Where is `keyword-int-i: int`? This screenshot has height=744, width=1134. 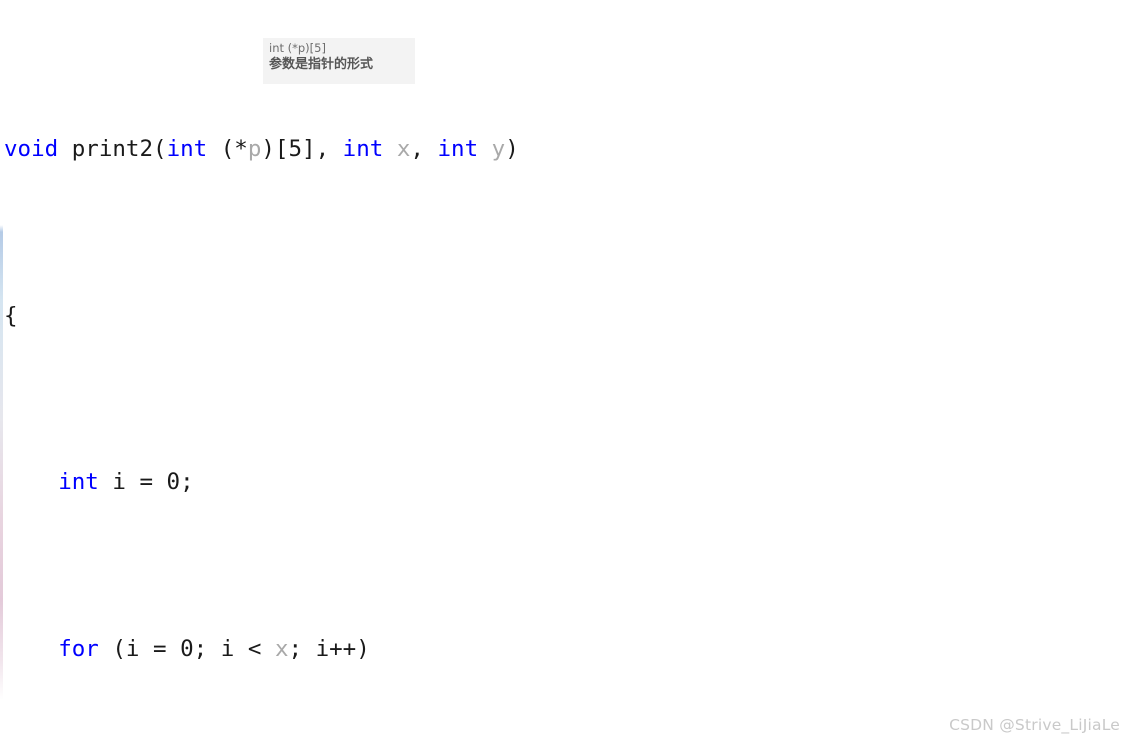 keyword-int-i: int is located at coordinates (78, 482).